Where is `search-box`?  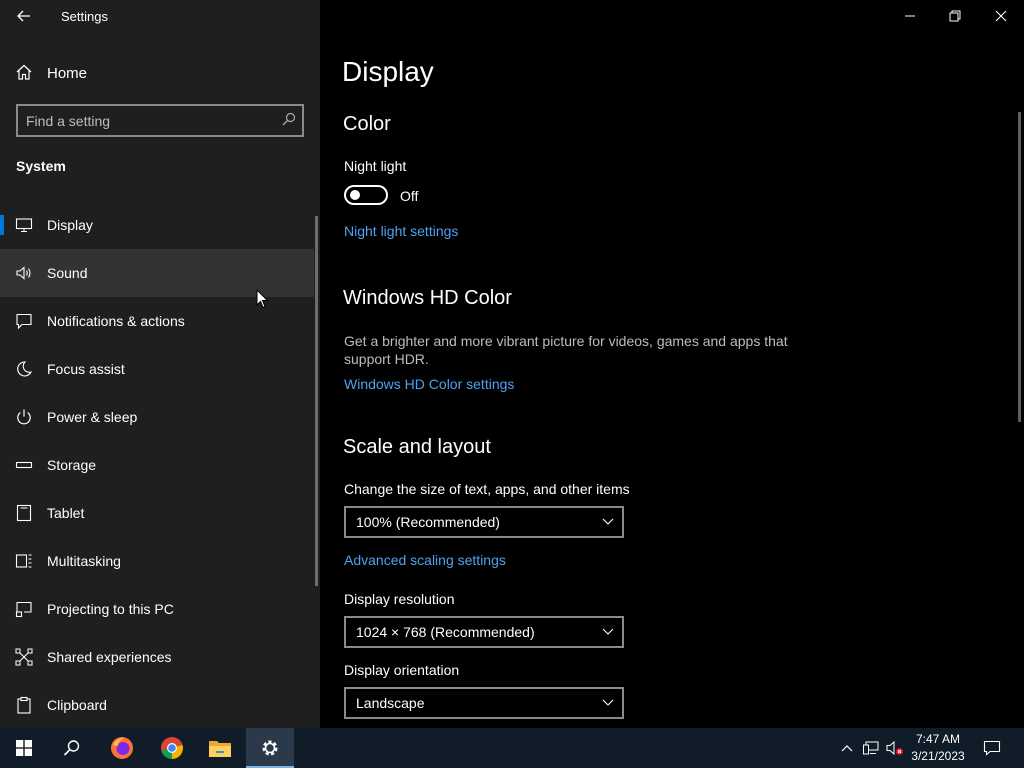 search-box is located at coordinates (160, 120).